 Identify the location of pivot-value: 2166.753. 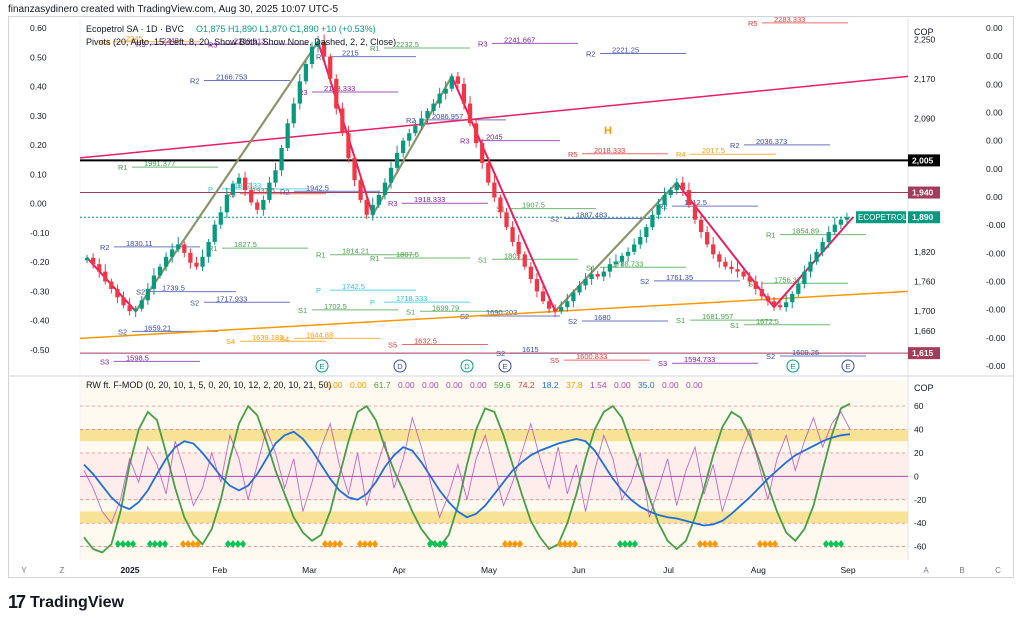
(231, 76).